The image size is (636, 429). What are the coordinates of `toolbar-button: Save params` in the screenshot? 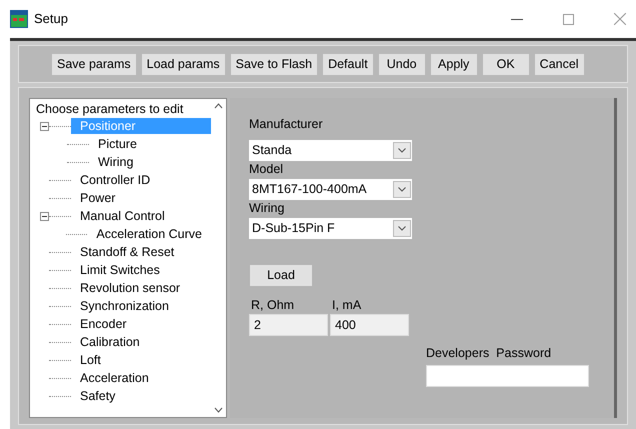 It's located at (94, 64).